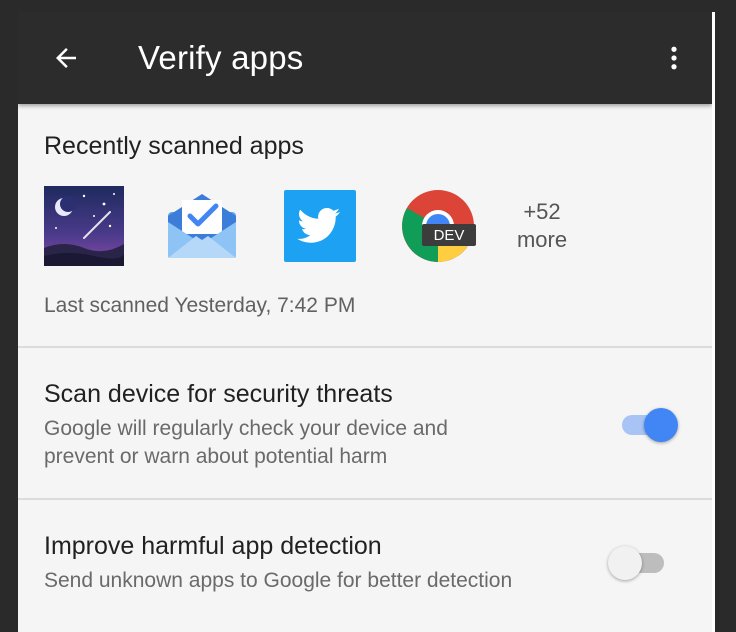  What do you see at coordinates (440, 226) in the screenshot?
I see `chrome-dev-app-icon: DEV` at bounding box center [440, 226].